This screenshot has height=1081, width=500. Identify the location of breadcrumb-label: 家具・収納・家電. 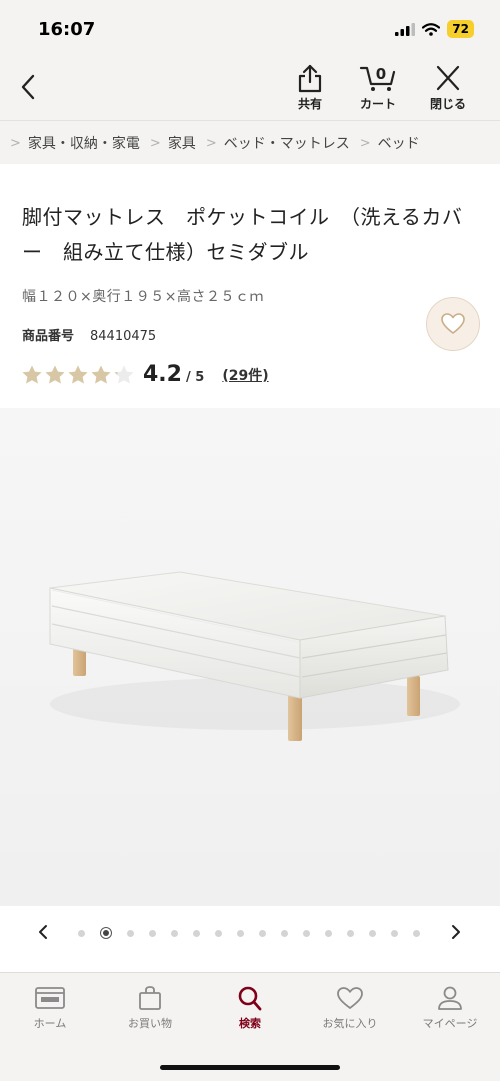
(83, 144).